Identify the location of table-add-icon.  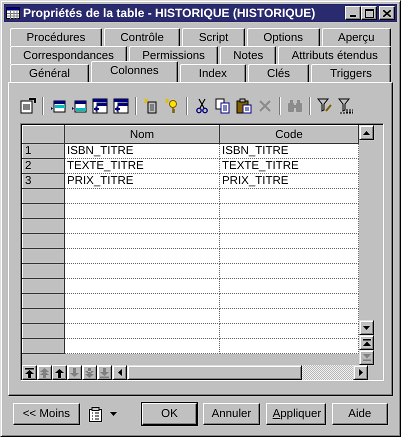
(79, 106).